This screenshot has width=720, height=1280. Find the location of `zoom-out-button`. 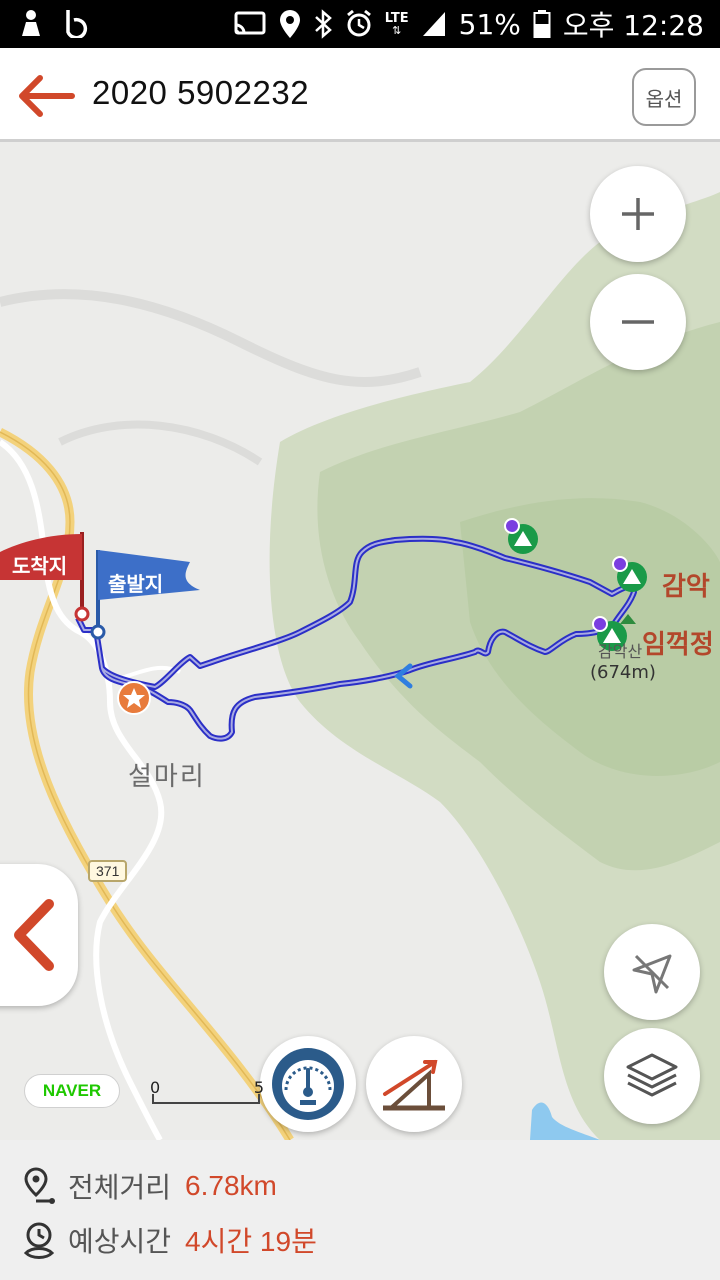

zoom-out-button is located at coordinates (638, 322).